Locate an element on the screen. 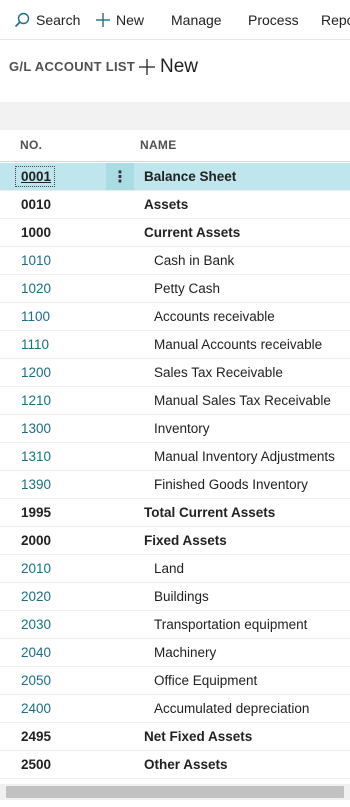 The height and width of the screenshot is (807, 350). account-no: 2030 is located at coordinates (36, 624).